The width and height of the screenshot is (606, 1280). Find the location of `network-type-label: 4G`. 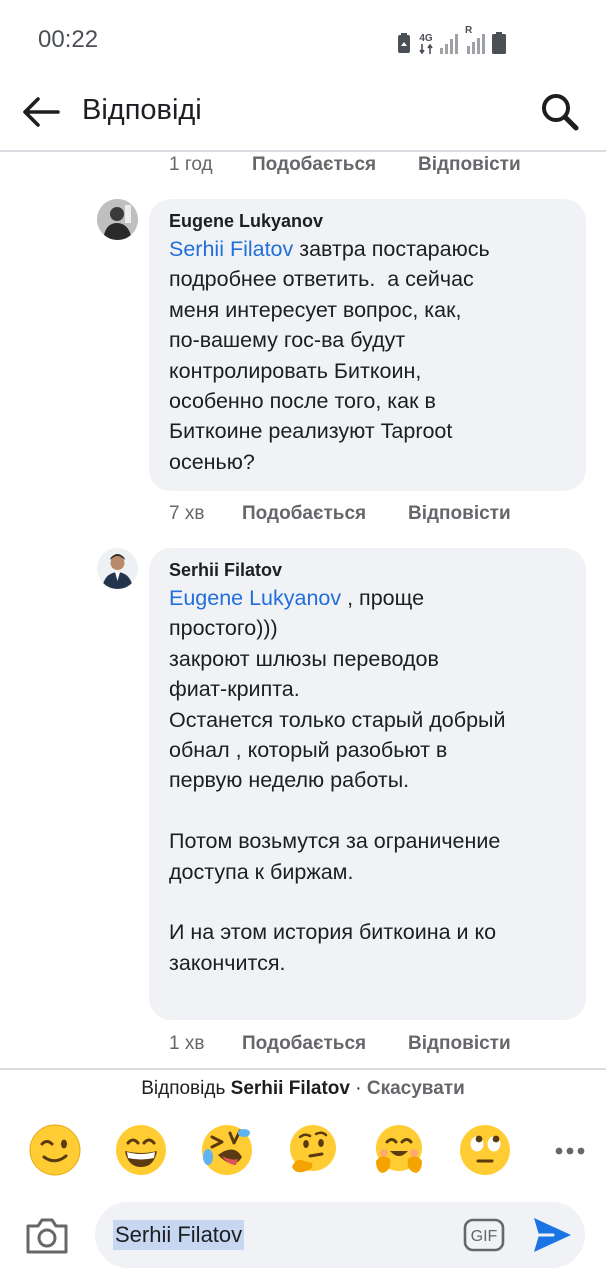

network-type-label: 4G is located at coordinates (426, 38).